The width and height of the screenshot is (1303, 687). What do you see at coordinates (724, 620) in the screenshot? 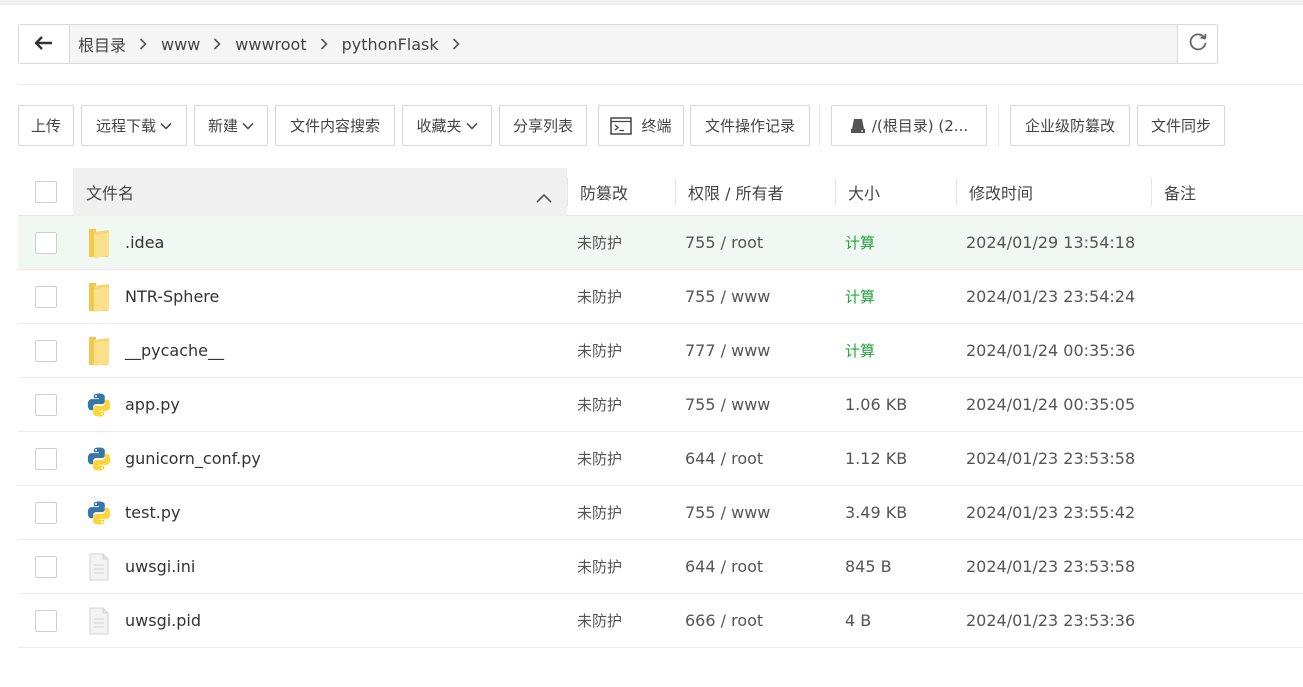
I see `perm-owner: 666 / root` at bounding box center [724, 620].